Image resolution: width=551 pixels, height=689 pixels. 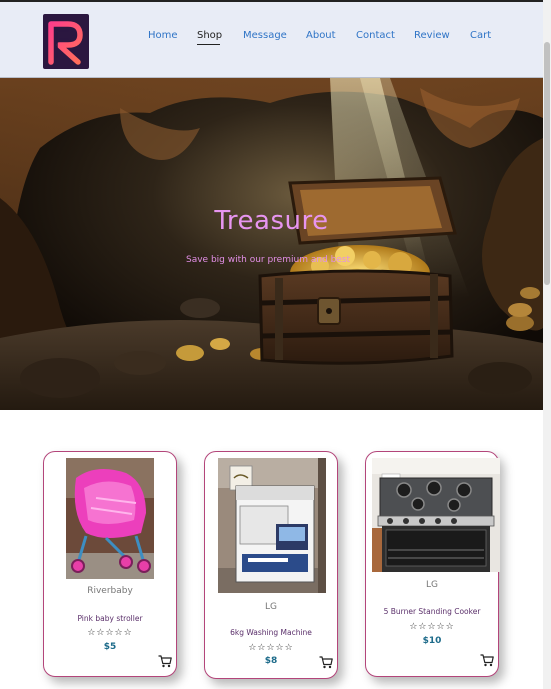 I want to click on nav-contact: Contact, so click(x=375, y=35).